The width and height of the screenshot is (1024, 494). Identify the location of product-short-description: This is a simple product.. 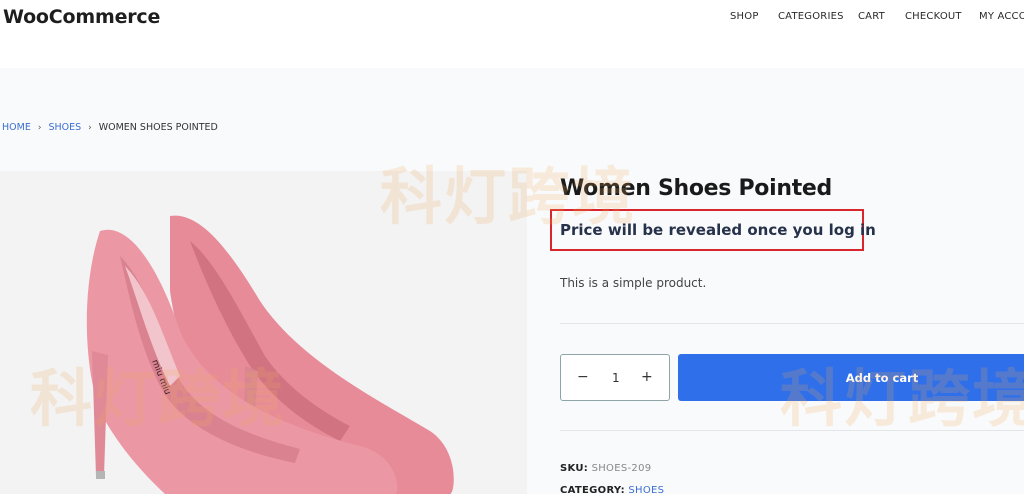
(633, 283).